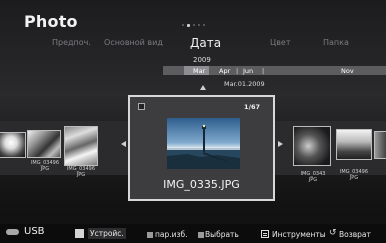 The height and width of the screenshot is (243, 386). What do you see at coordinates (224, 71) in the screenshot?
I see `timeline-month-apr: Apr` at bounding box center [224, 71].